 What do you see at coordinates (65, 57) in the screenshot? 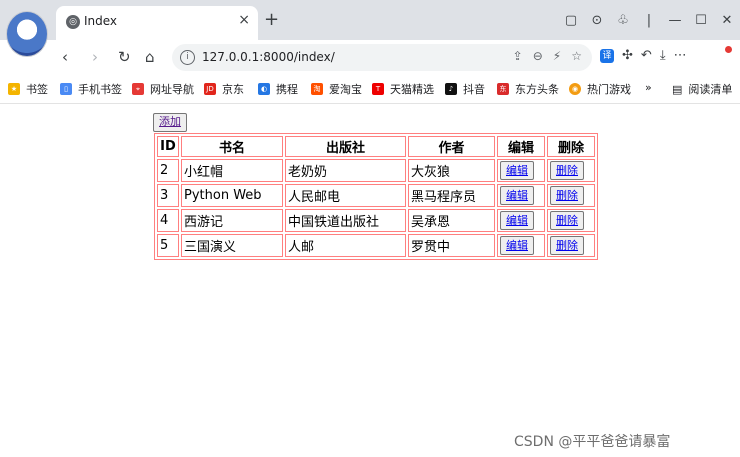
I see `back-icon: ‹` at bounding box center [65, 57].